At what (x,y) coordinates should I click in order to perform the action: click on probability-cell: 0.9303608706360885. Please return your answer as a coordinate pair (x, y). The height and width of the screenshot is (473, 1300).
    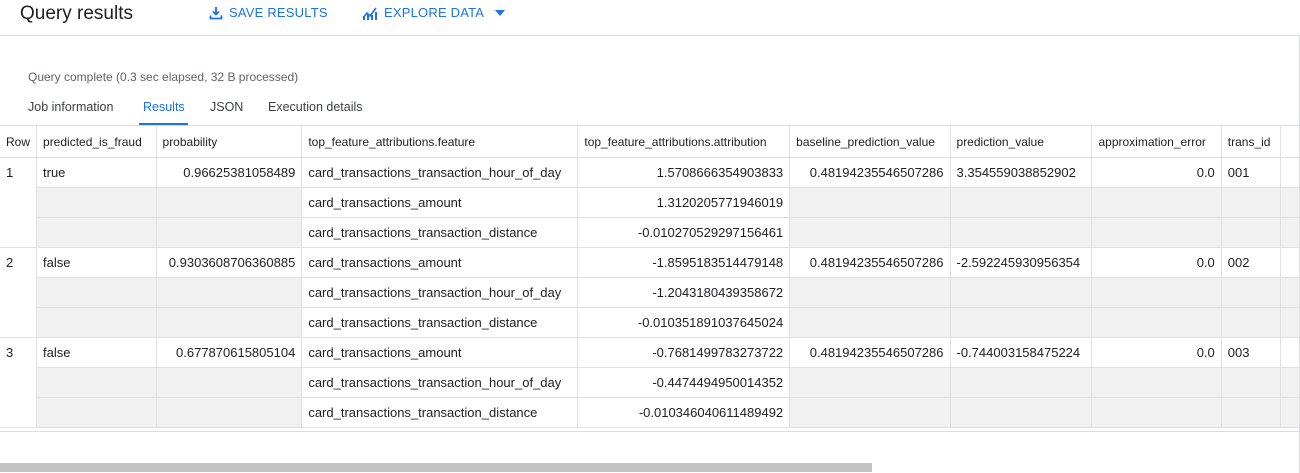
    Looking at the image, I should click on (229, 262).